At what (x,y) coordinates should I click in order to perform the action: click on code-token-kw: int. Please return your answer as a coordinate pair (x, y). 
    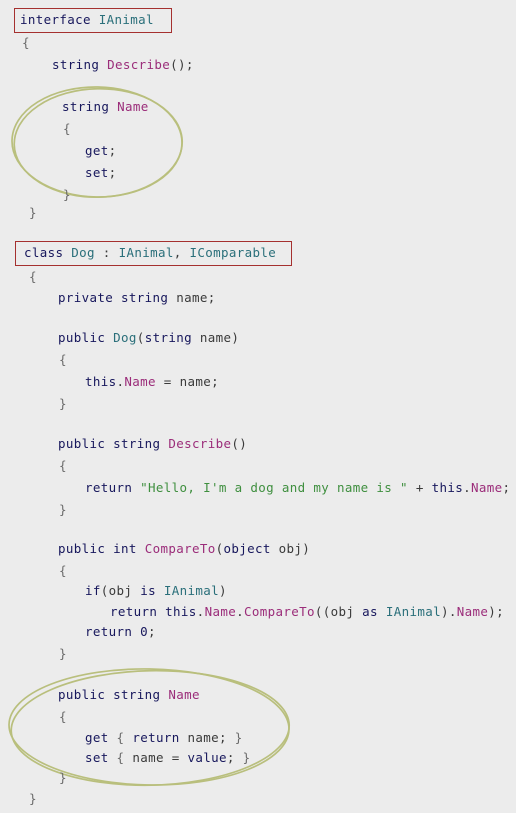
    Looking at the image, I should click on (125, 548).